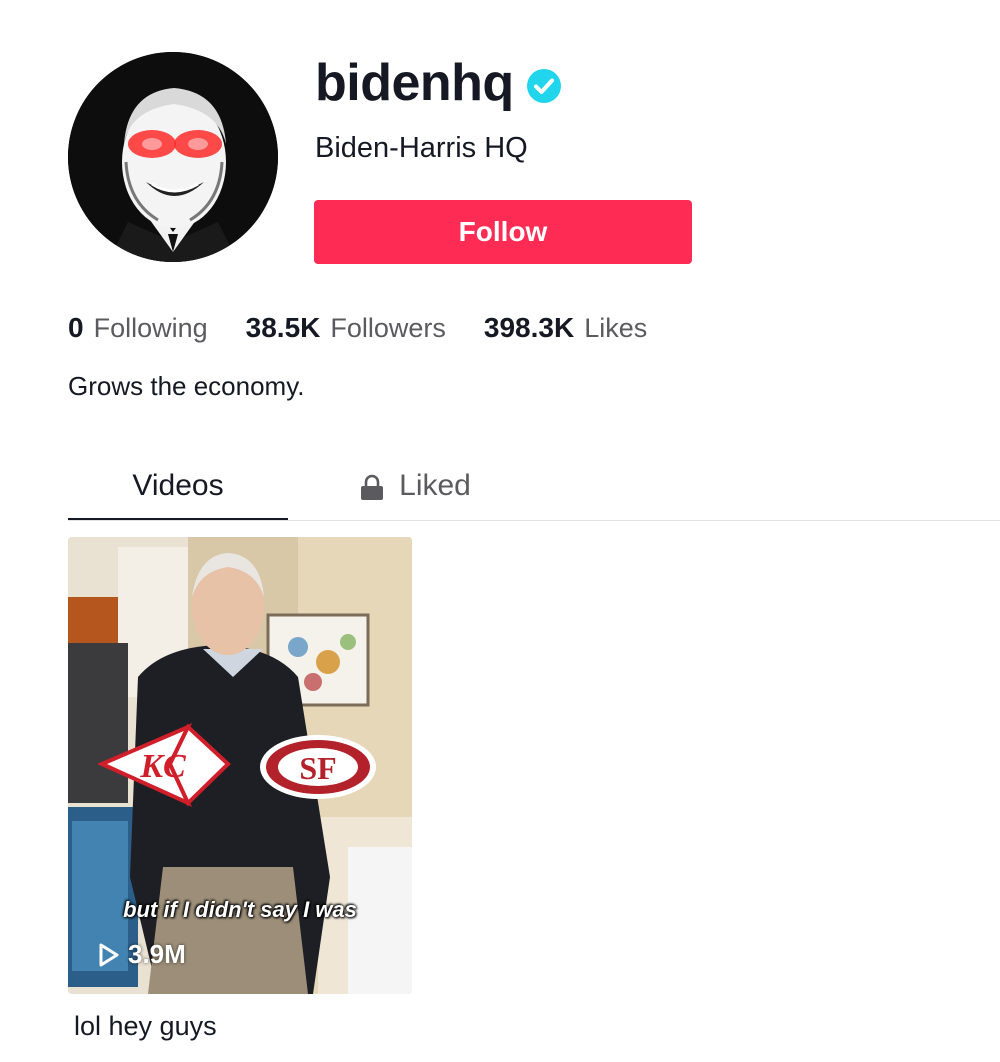  I want to click on followers-label: Followers, so click(388, 328).